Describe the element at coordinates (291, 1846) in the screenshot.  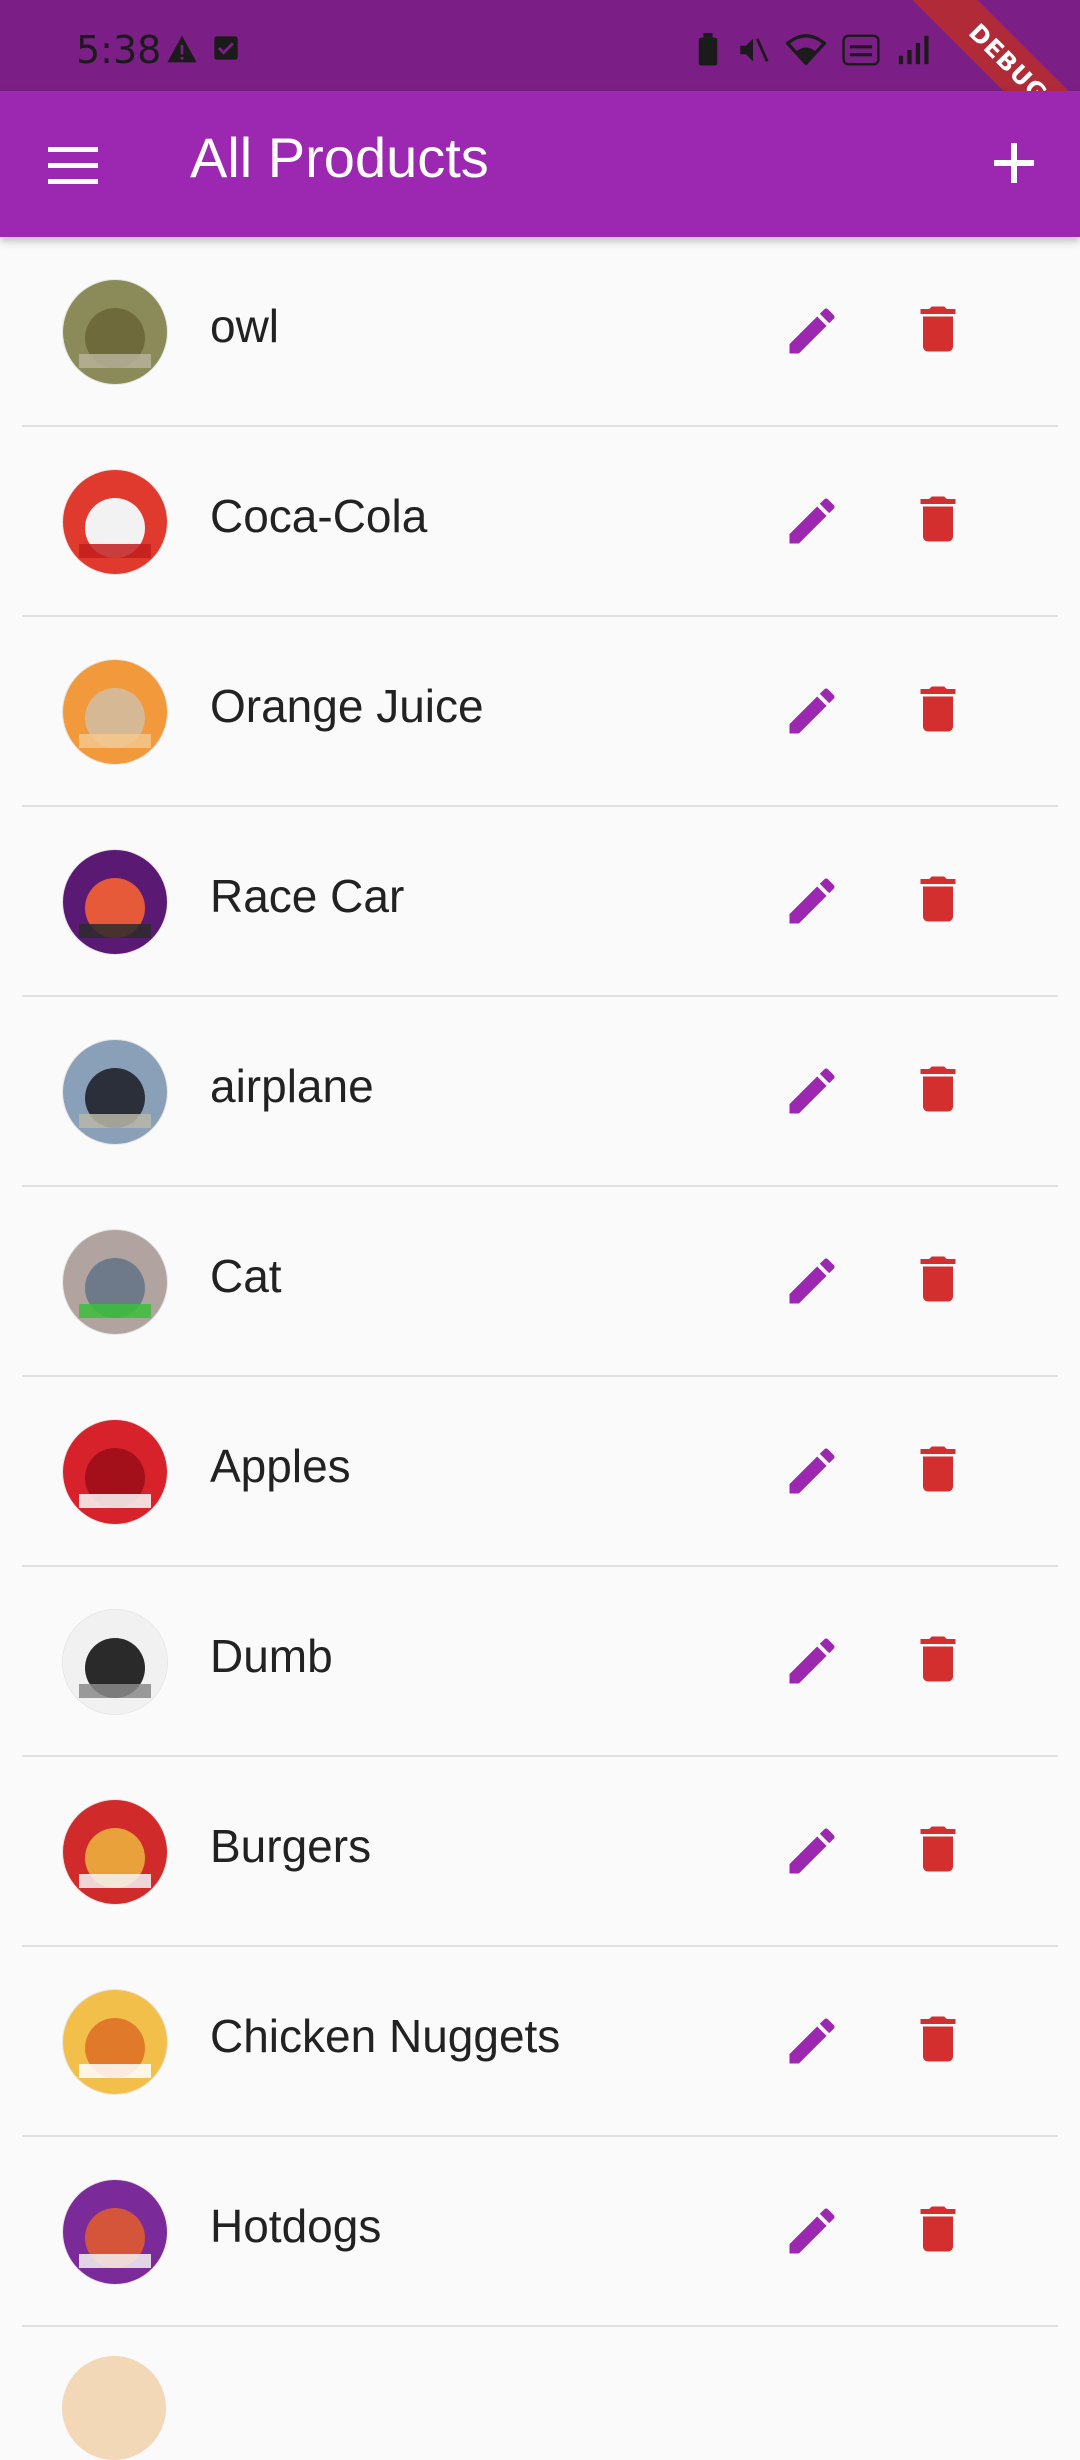
I see `product-name: Burgers` at that location.